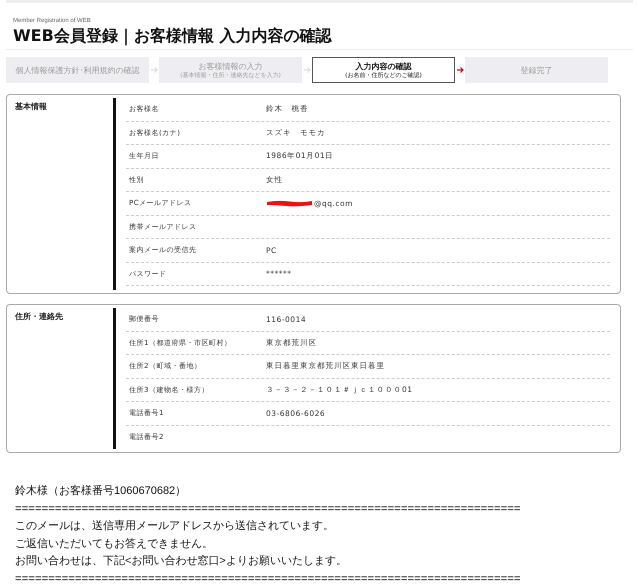 This screenshot has width=639, height=584. Describe the element at coordinates (172, 36) in the screenshot. I see `page-title: WEB会員登録｜お客様情報 入力内容の確認` at that location.